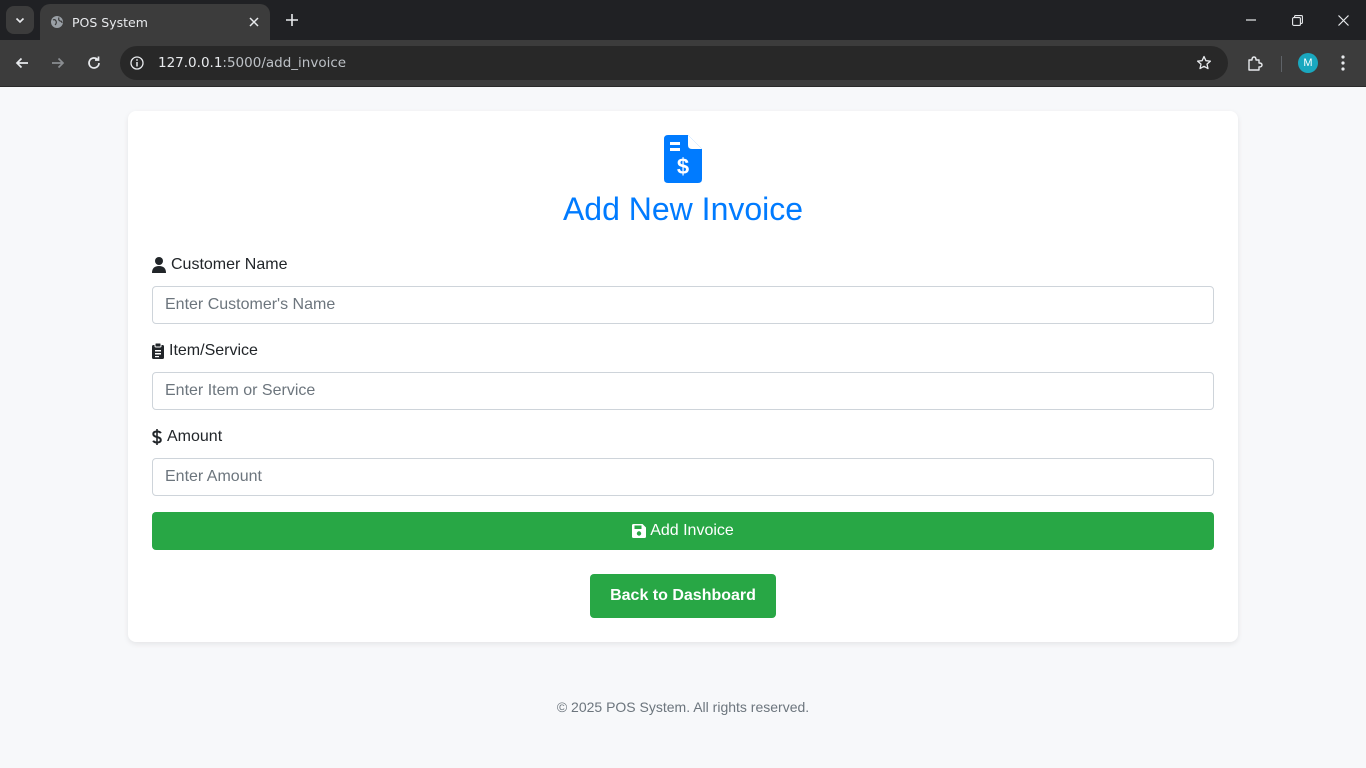 The height and width of the screenshot is (768, 1366). I want to click on reload-button, so click(94, 63).